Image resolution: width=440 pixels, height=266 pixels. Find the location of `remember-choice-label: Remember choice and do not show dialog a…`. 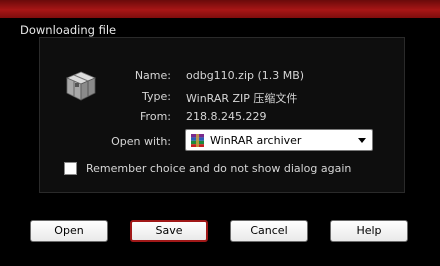

remember-choice-label: Remember choice and do not show dialog a… is located at coordinates (218, 168).